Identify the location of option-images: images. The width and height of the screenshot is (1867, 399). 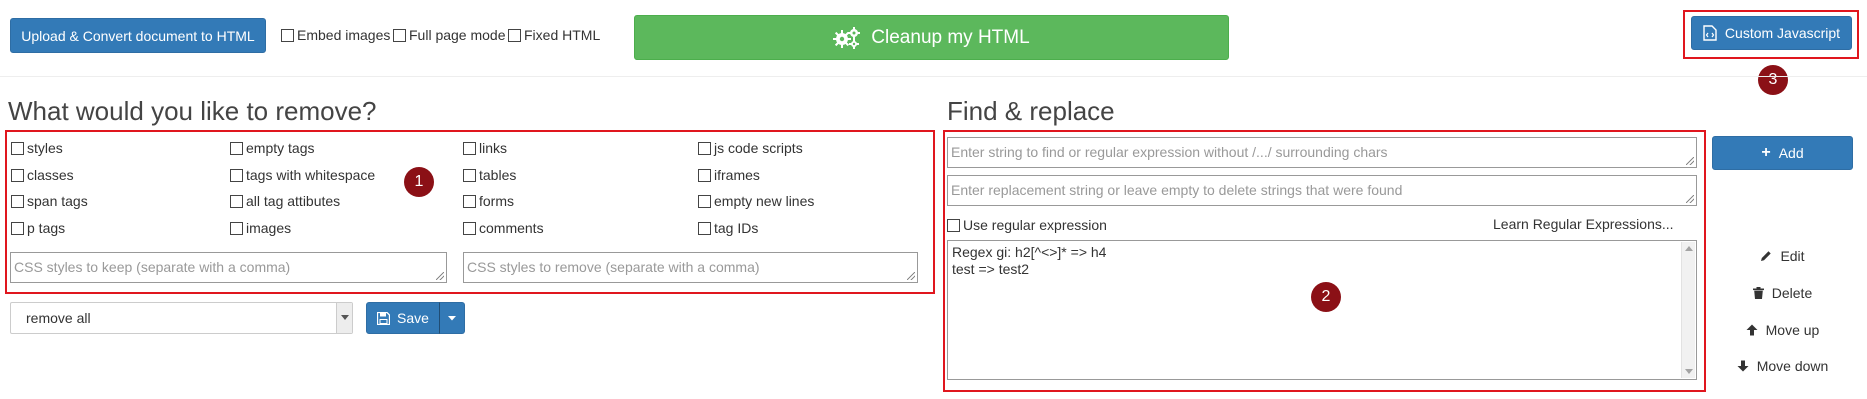
(260, 228).